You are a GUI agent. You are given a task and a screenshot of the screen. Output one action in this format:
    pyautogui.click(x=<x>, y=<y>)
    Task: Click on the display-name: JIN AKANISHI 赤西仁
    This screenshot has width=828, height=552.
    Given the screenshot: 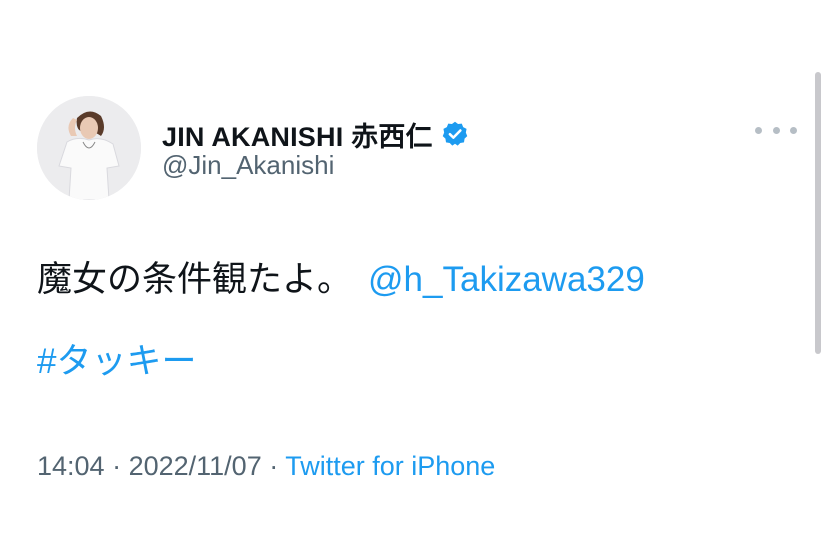 What is the action you would take?
    pyautogui.click(x=297, y=134)
    